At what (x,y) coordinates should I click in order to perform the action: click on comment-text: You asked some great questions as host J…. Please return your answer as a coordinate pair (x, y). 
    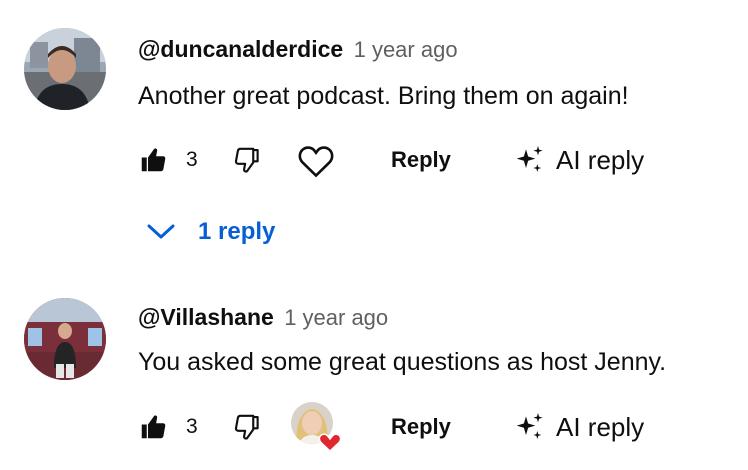
    Looking at the image, I should click on (402, 362).